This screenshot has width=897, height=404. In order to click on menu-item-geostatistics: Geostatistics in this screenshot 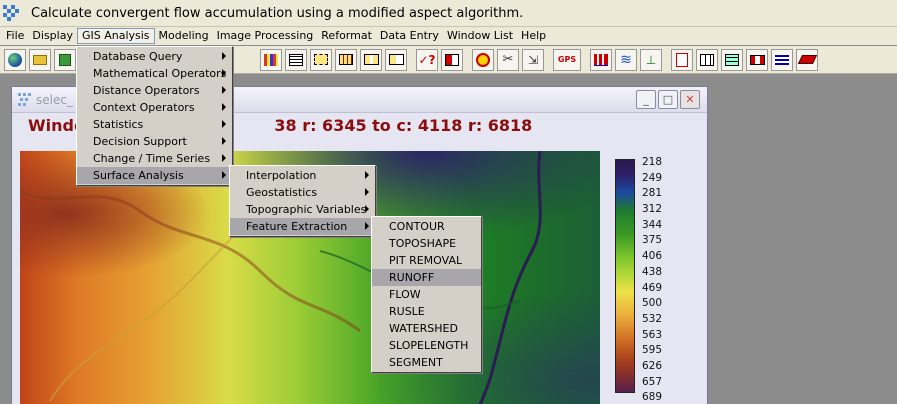, I will do `click(302, 192)`.